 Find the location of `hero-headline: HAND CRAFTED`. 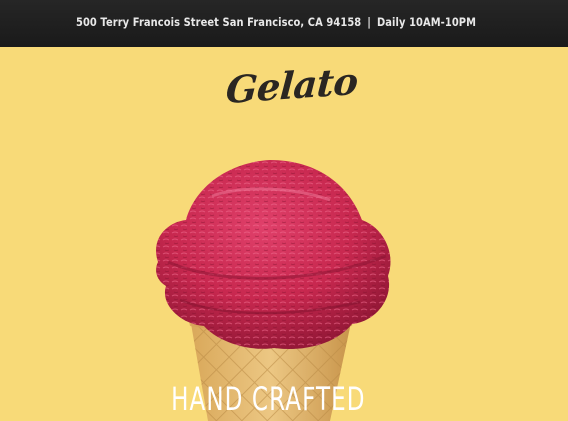

hero-headline: HAND CRAFTED is located at coordinates (268, 399).